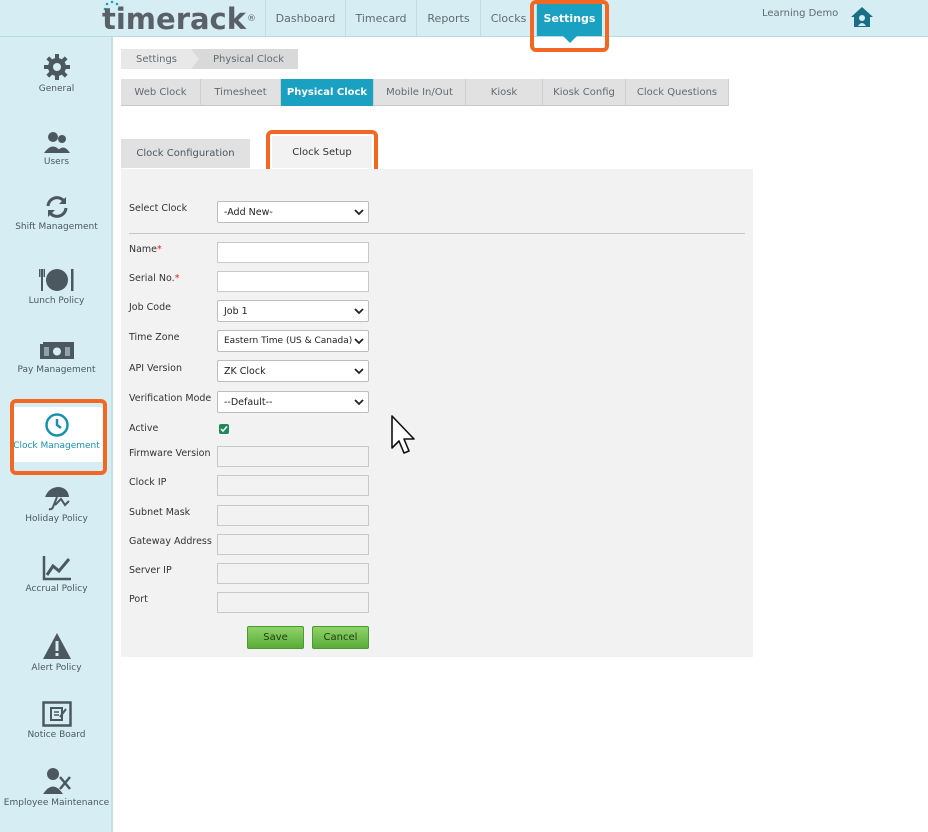 Image resolution: width=928 pixels, height=832 pixels. Describe the element at coordinates (322, 152) in the screenshot. I see `subtab-clock-setup: Clock Setup` at that location.